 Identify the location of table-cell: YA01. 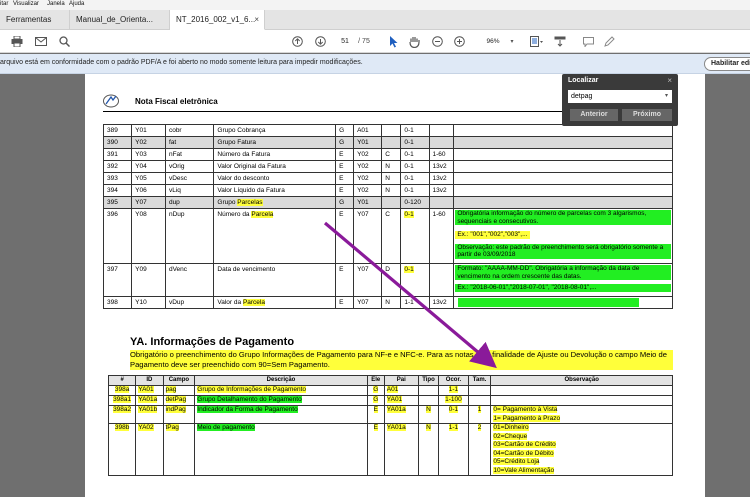
(149, 390).